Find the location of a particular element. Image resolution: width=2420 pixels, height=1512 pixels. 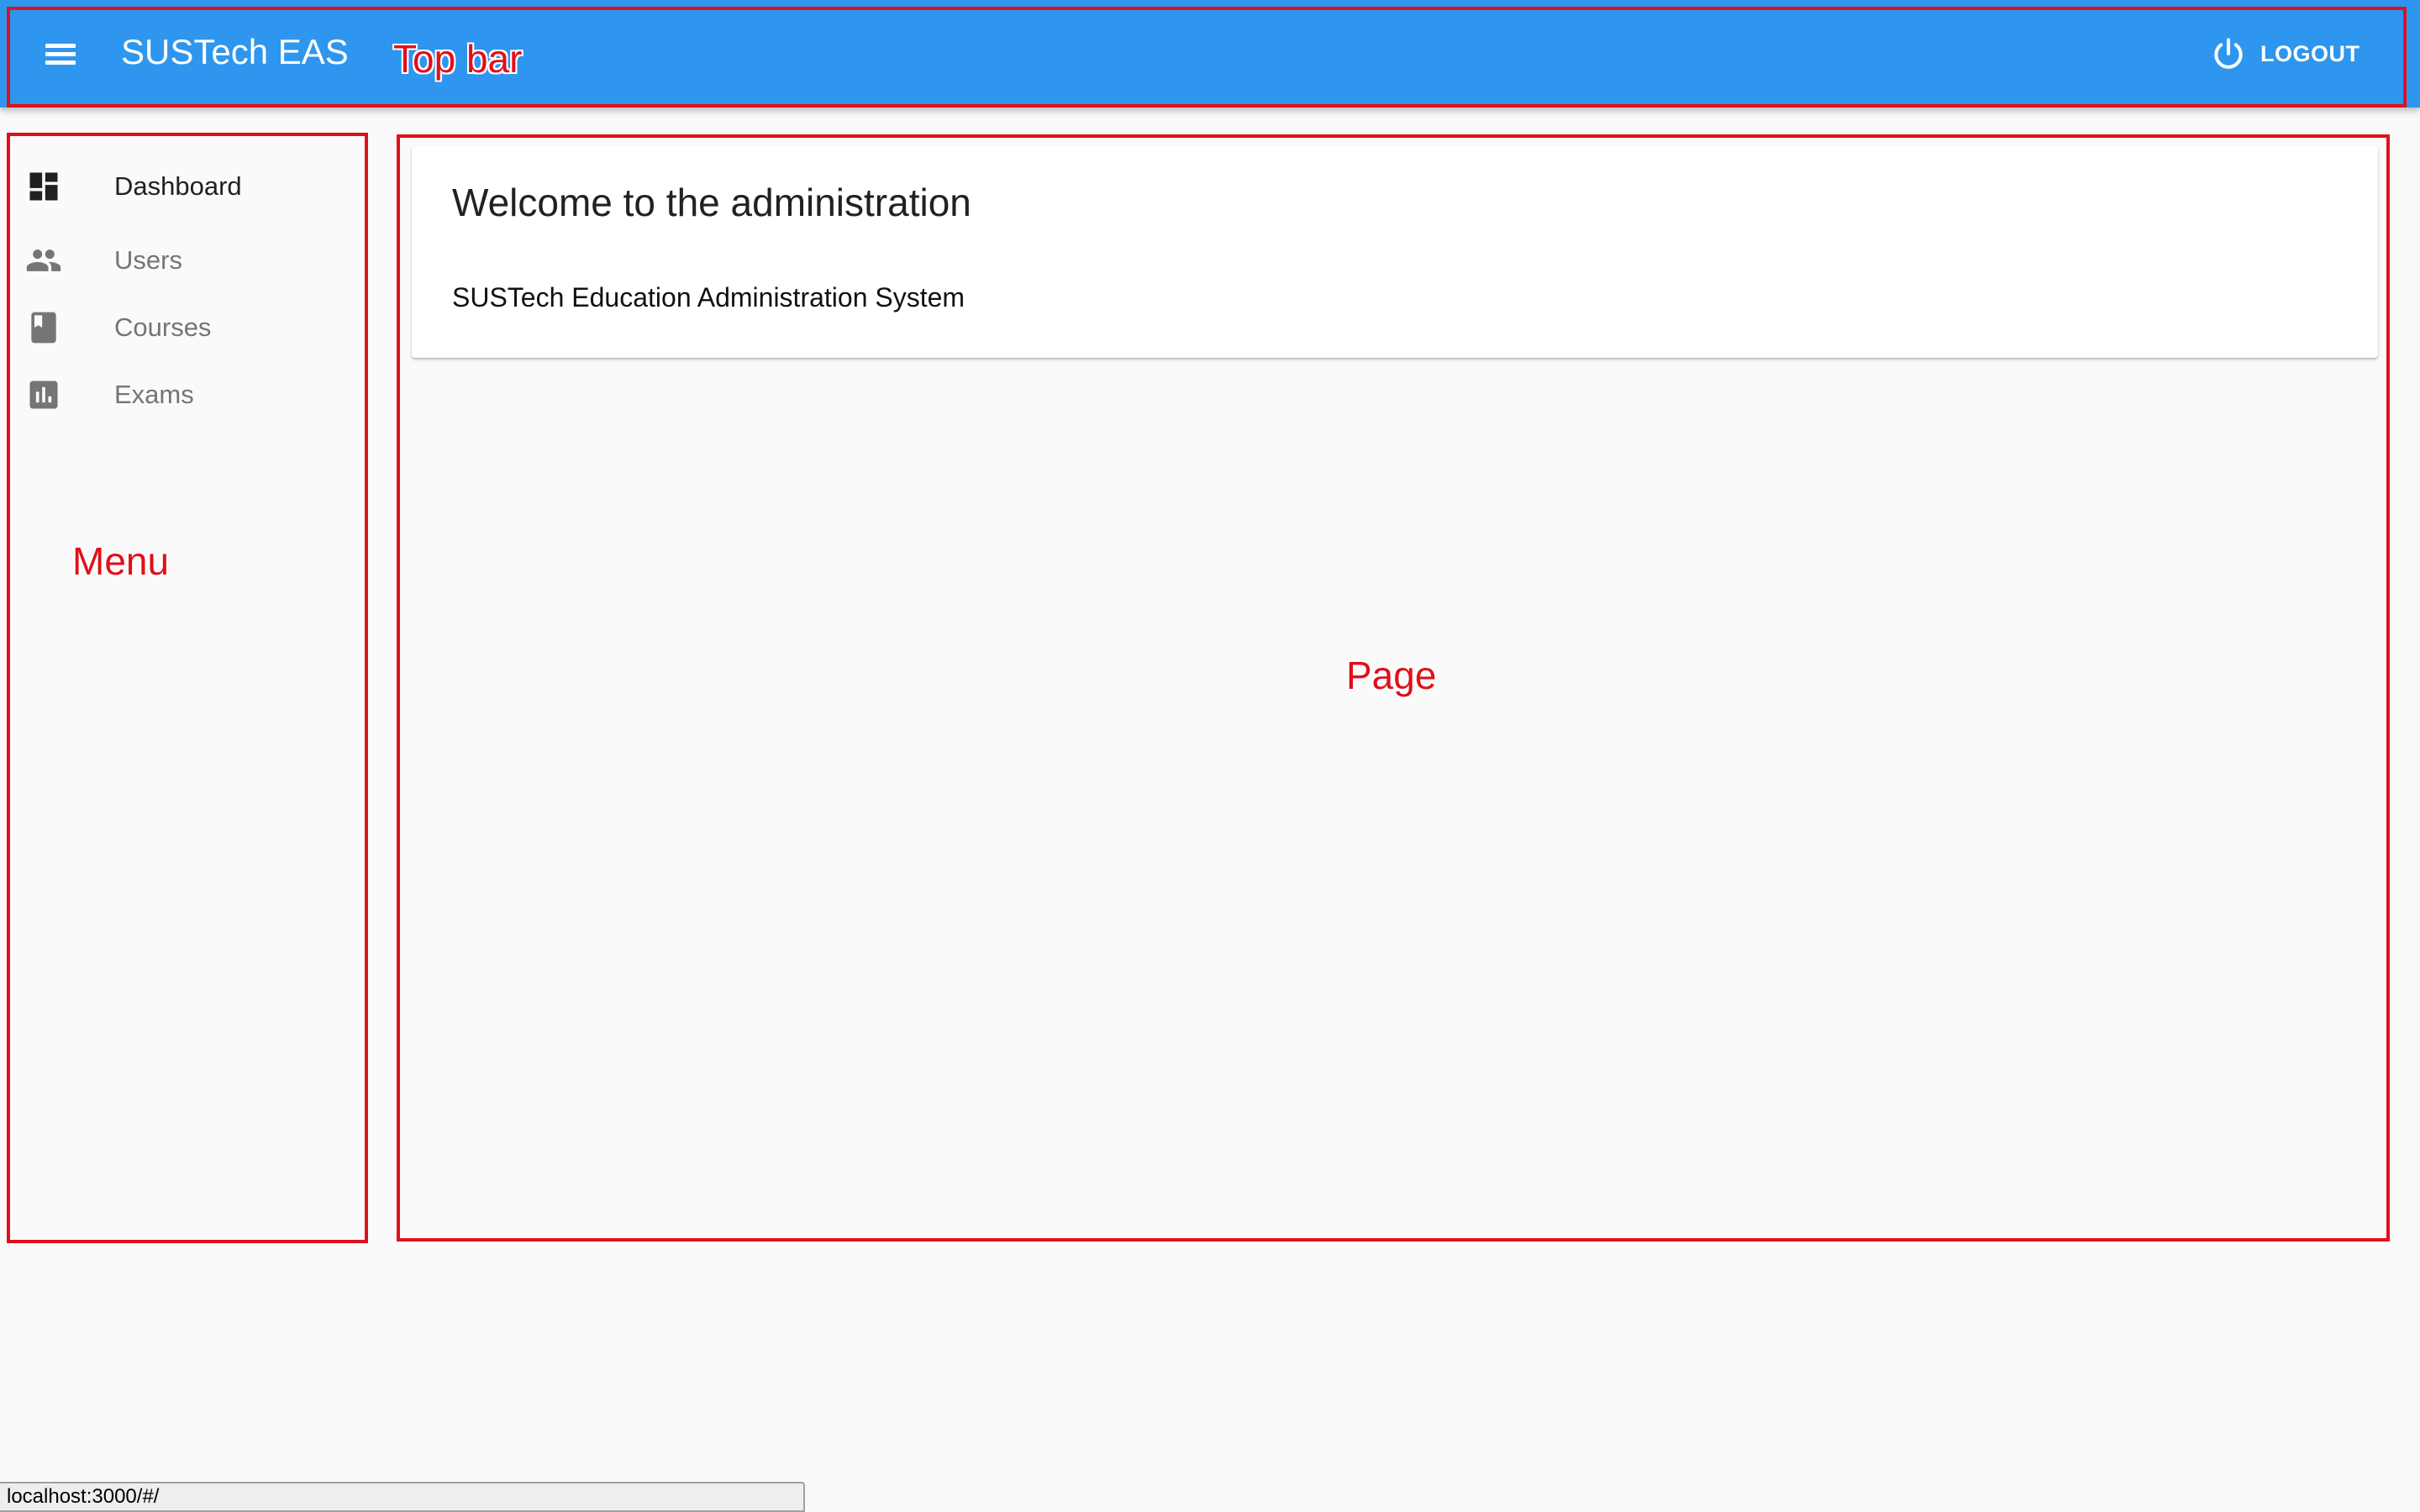

menu-icon is located at coordinates (60, 54).